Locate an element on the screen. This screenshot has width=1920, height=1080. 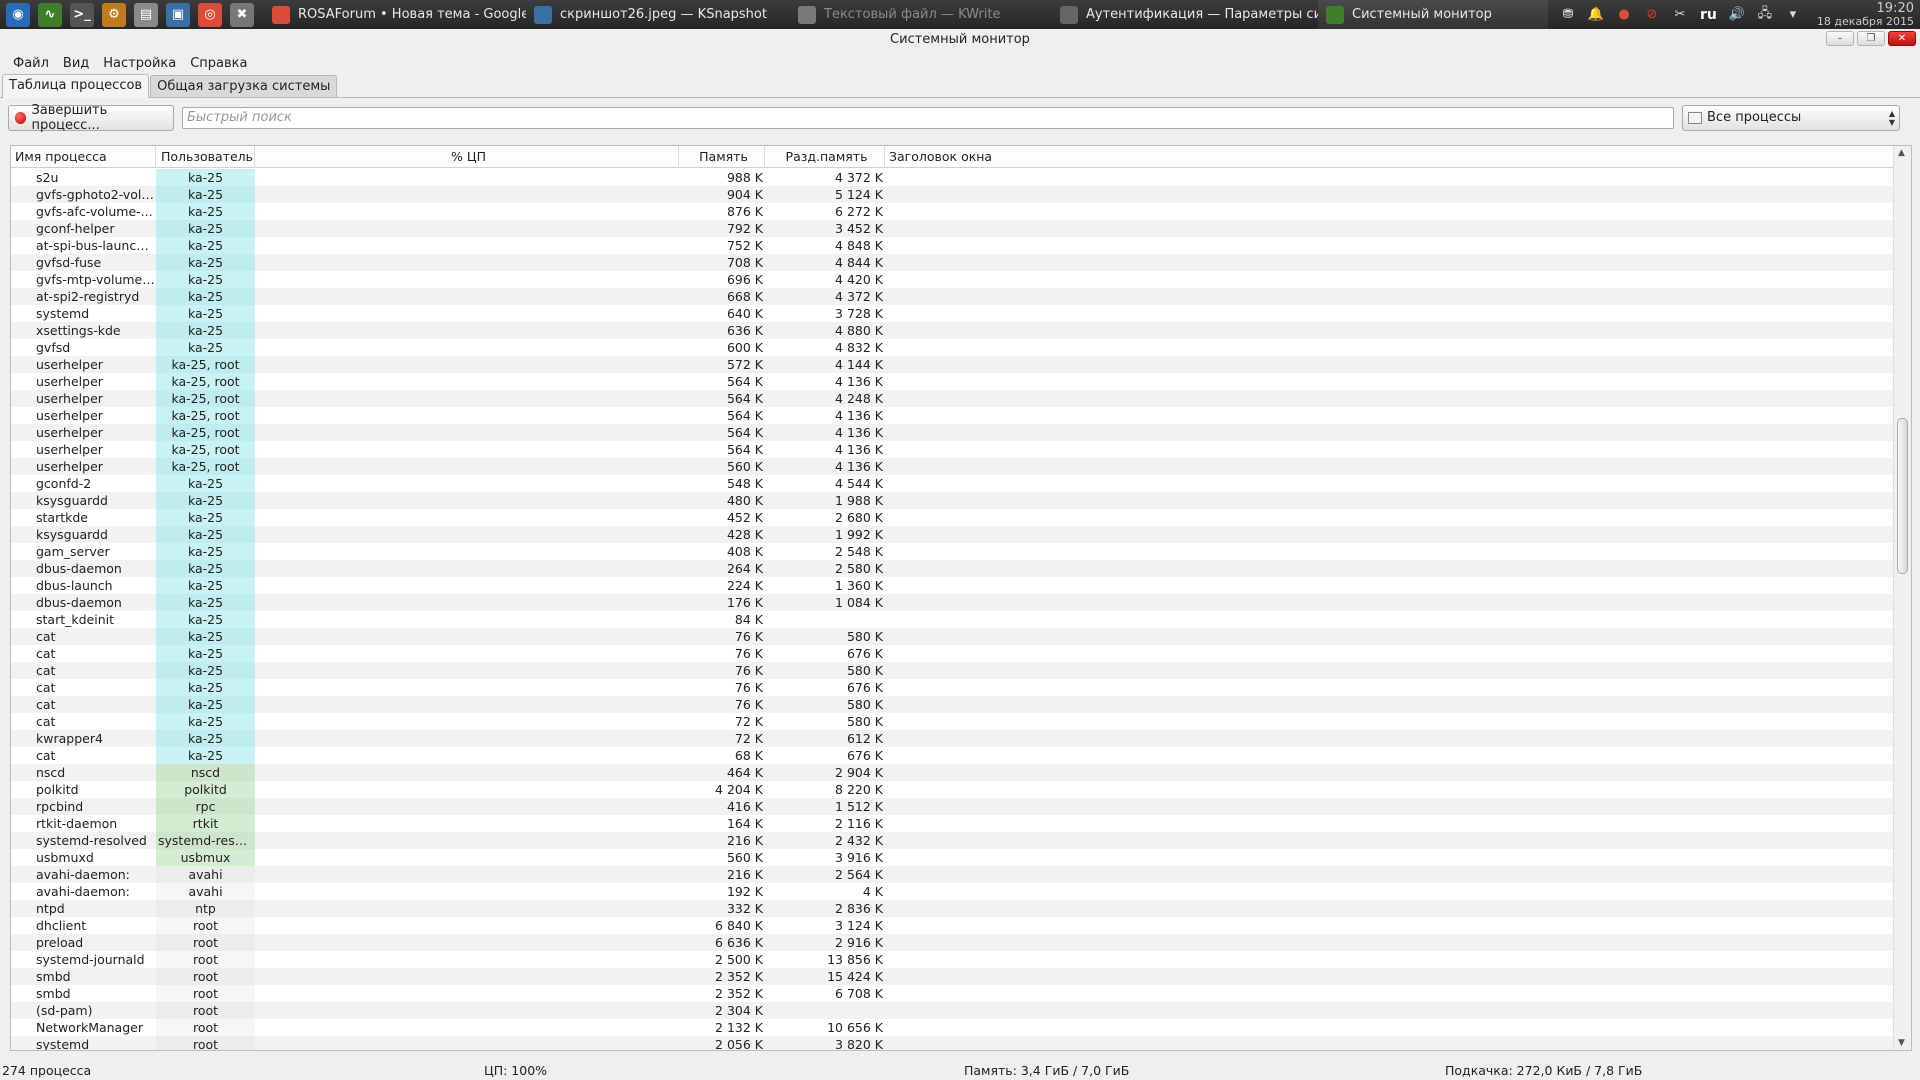
table-row: NetworkManager root 2 132 K 10 656 K is located at coordinates (952, 1027).